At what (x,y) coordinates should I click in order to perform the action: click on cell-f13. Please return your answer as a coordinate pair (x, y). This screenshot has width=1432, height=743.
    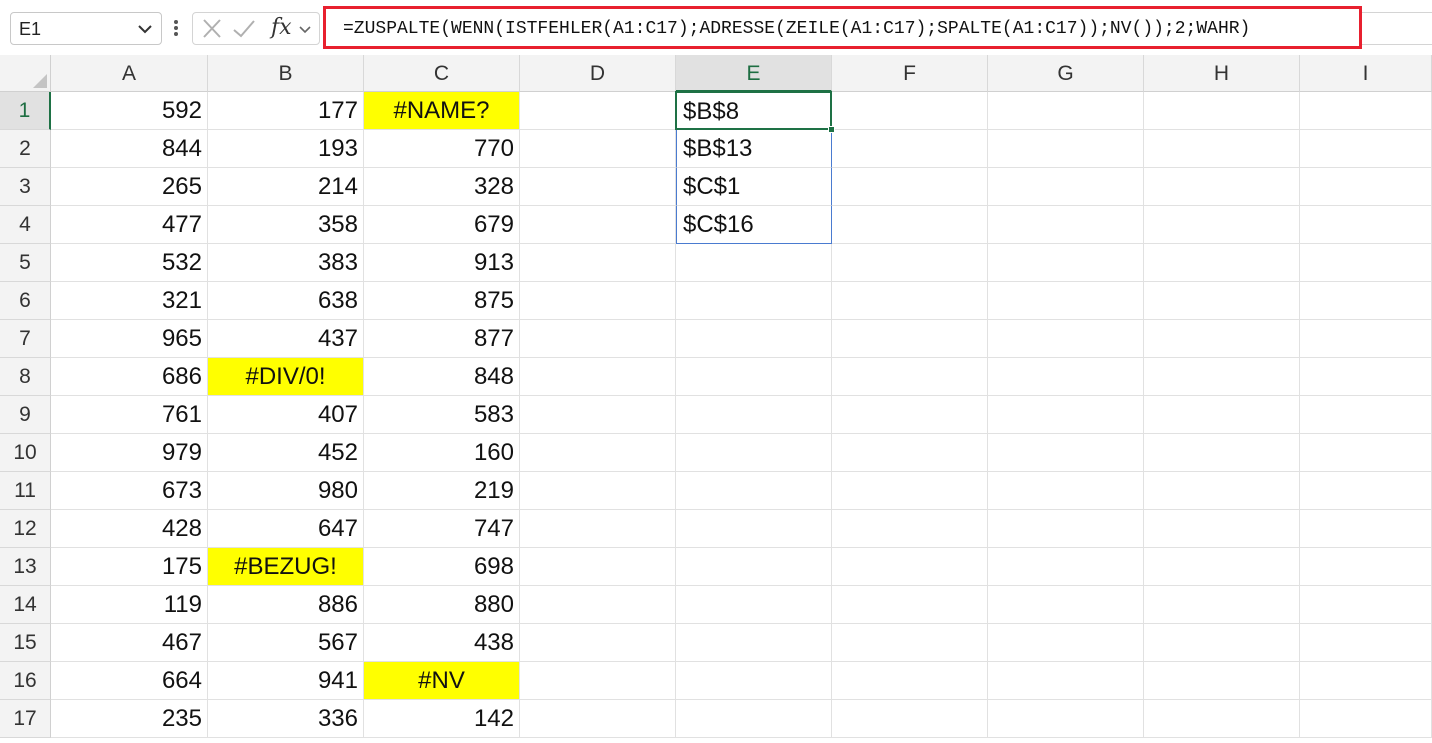
    Looking at the image, I should click on (910, 567).